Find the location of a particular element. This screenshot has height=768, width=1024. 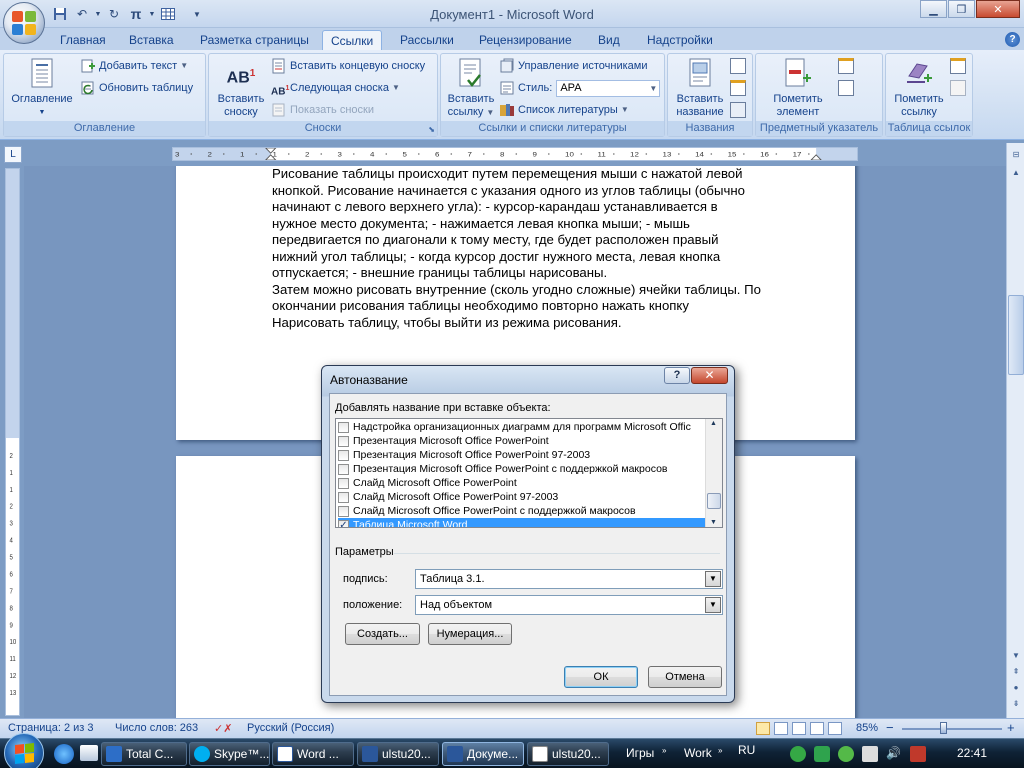

style-selector: Стиль: APA ▼ is located at coordinates (580, 88).